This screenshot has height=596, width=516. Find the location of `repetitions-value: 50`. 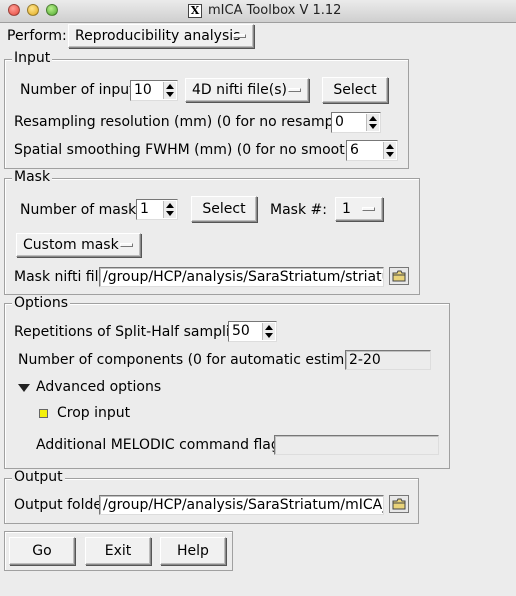

repetitions-value: 50 is located at coordinates (241, 331).